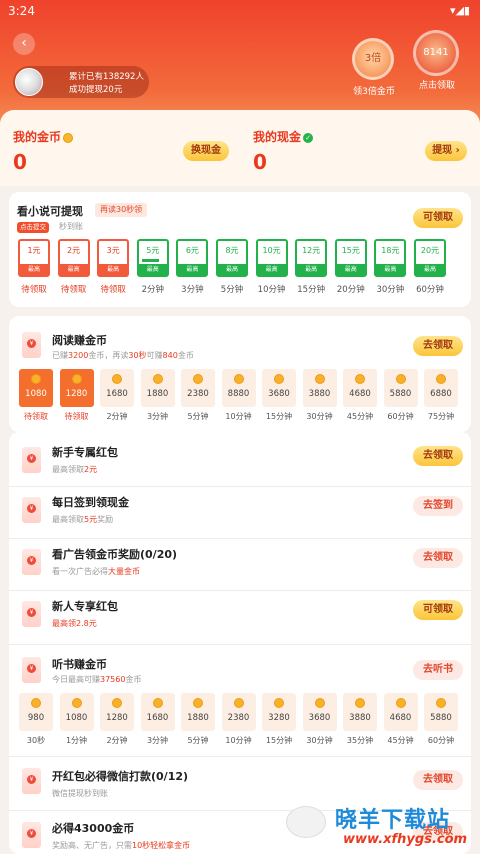  What do you see at coordinates (50, 211) in the screenshot?
I see `novel-title: 看小说可提现` at bounding box center [50, 211].